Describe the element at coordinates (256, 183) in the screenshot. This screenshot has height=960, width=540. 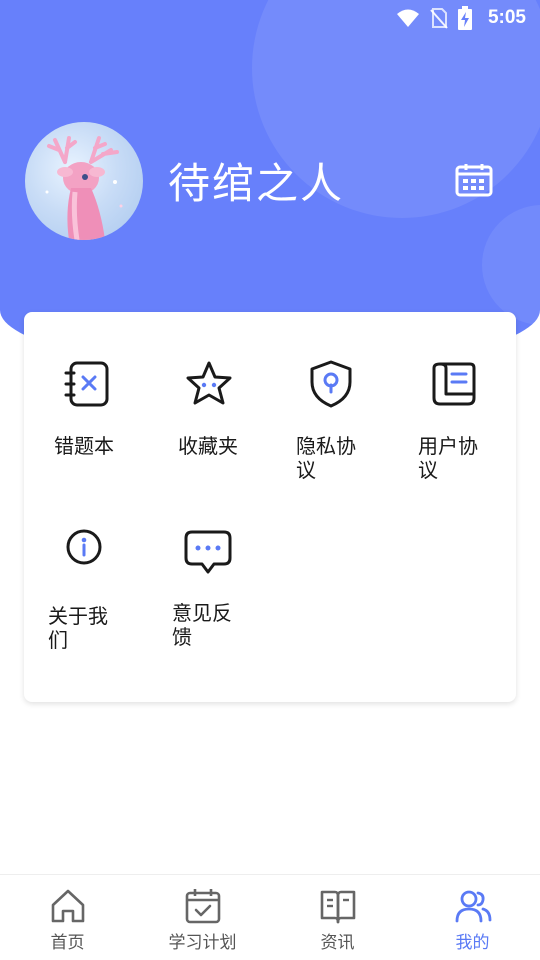
I see `username: 待绾之人` at that location.